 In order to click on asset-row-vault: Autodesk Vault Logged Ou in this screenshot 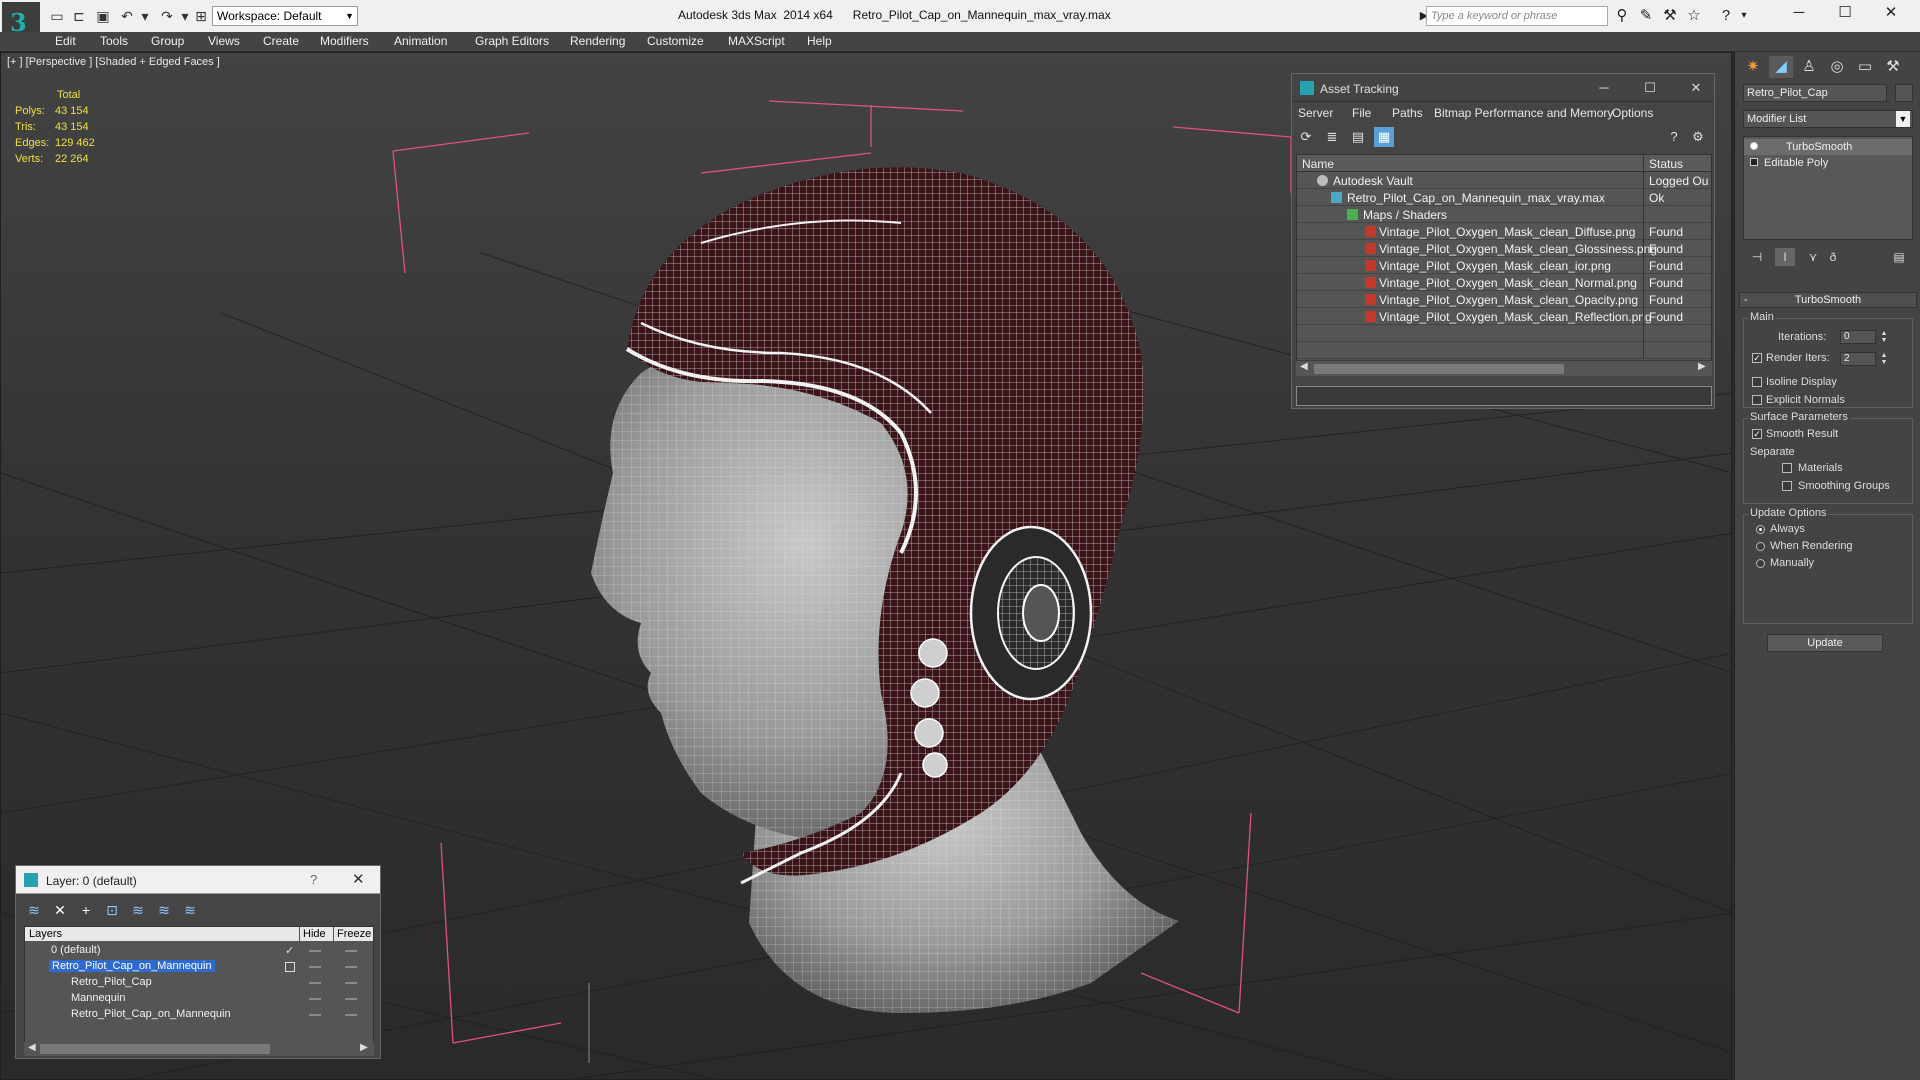, I will do `click(1504, 180)`.